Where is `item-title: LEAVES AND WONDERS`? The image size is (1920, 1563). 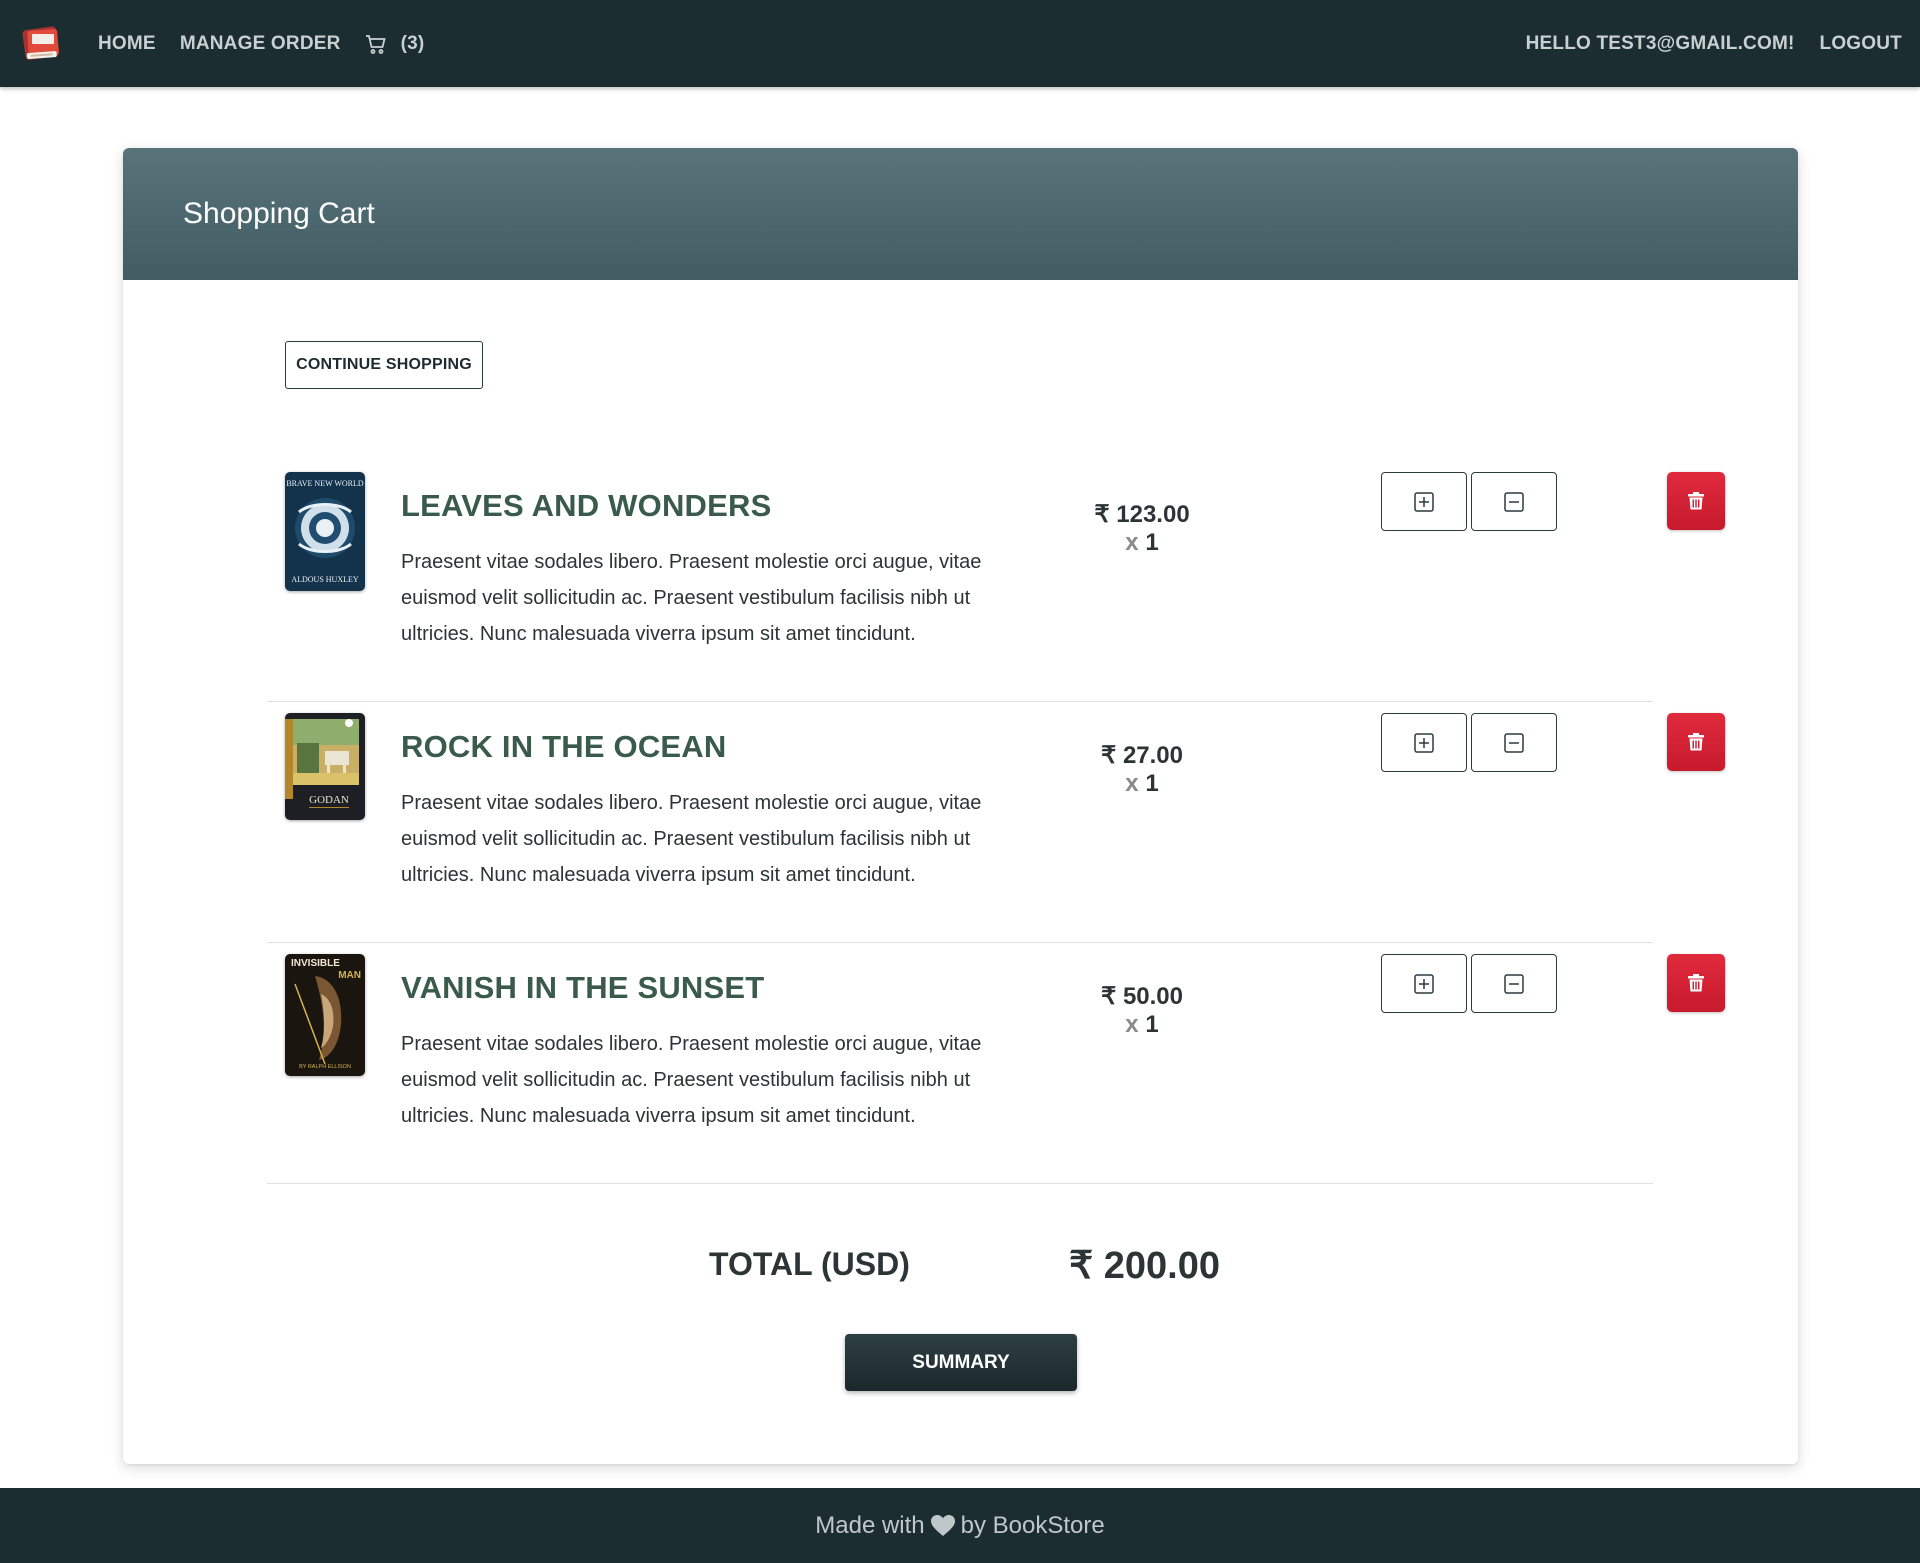
item-title: LEAVES AND WONDERS is located at coordinates (586, 506).